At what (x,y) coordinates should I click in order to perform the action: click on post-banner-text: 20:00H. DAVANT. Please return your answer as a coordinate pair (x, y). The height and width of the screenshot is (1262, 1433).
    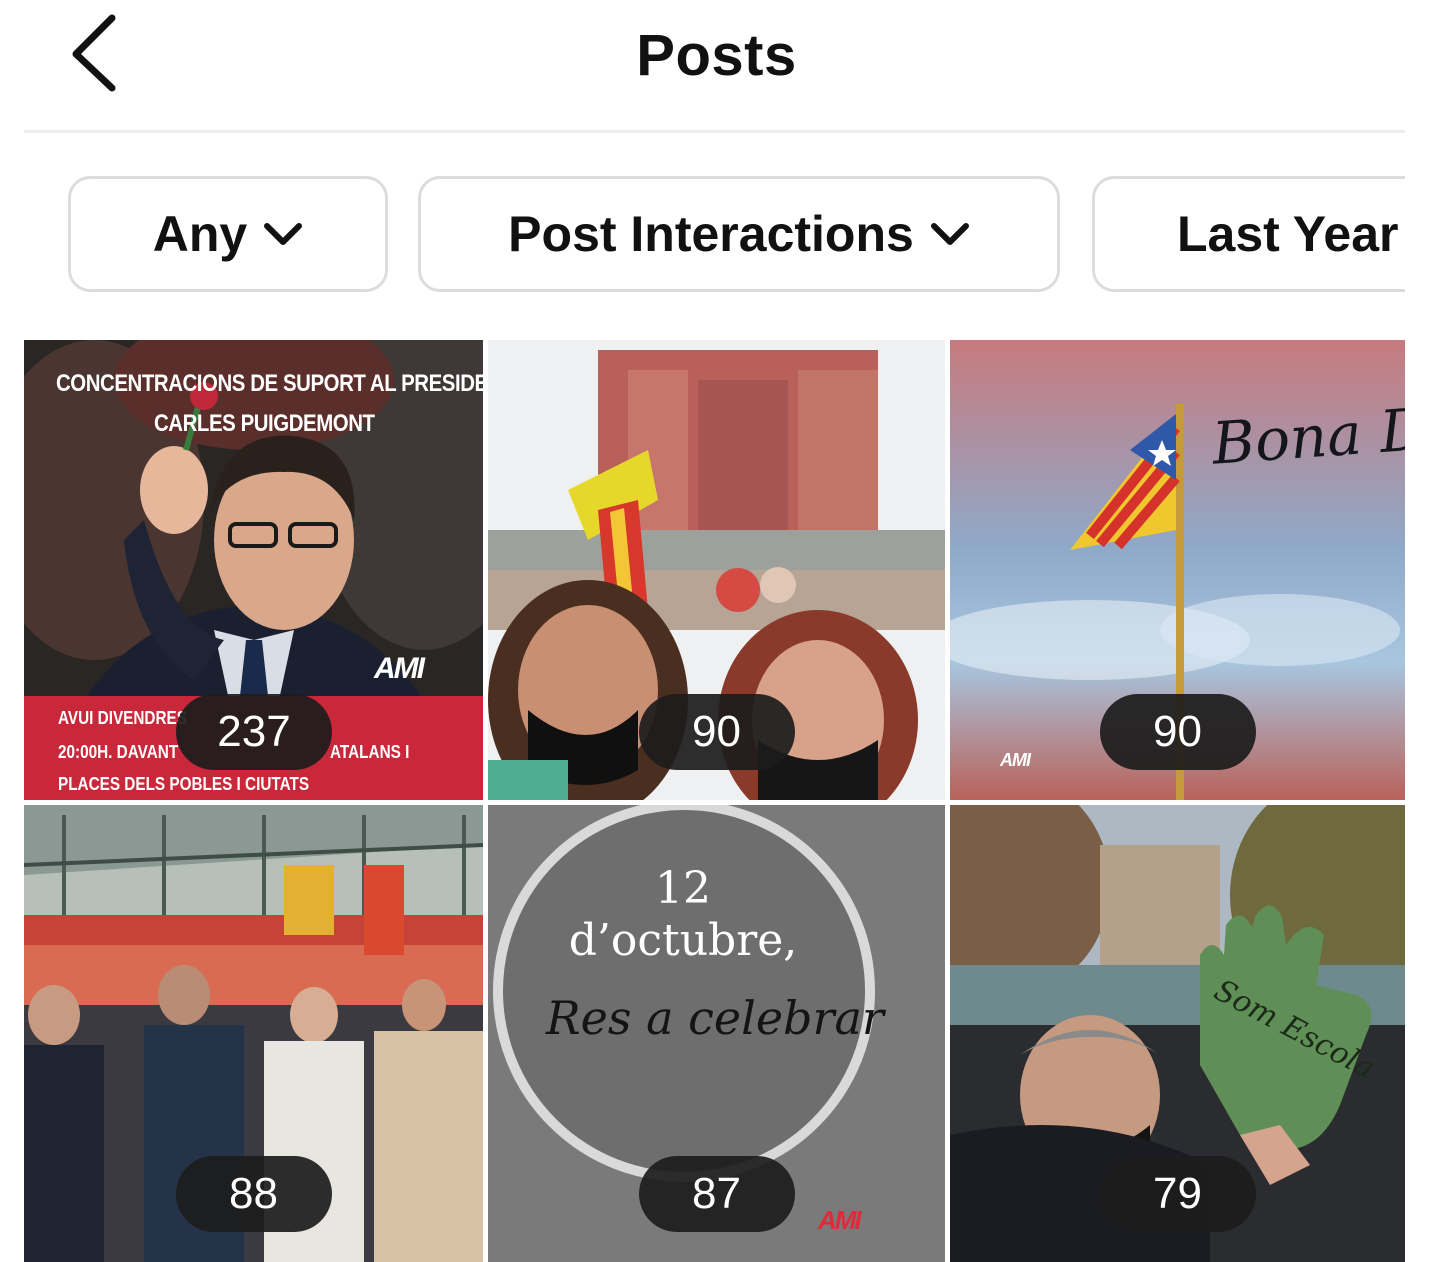
    Looking at the image, I should click on (118, 752).